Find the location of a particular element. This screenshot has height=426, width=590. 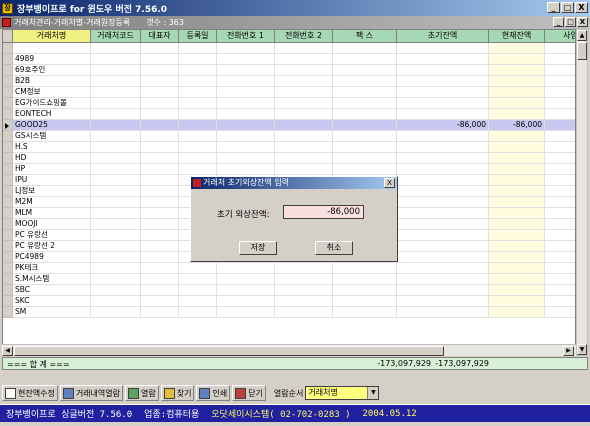

table-row: GOOD25 -86,000 -86,000 is located at coordinates (289, 125).